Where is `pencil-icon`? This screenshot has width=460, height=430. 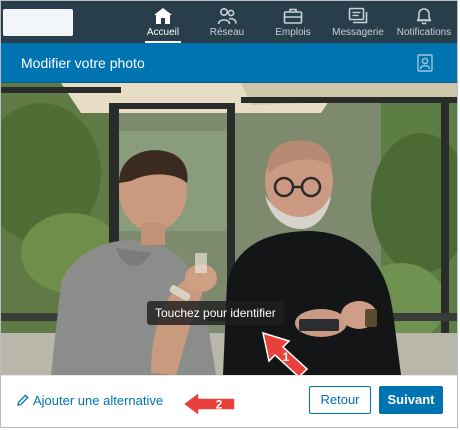 pencil-icon is located at coordinates (23, 400).